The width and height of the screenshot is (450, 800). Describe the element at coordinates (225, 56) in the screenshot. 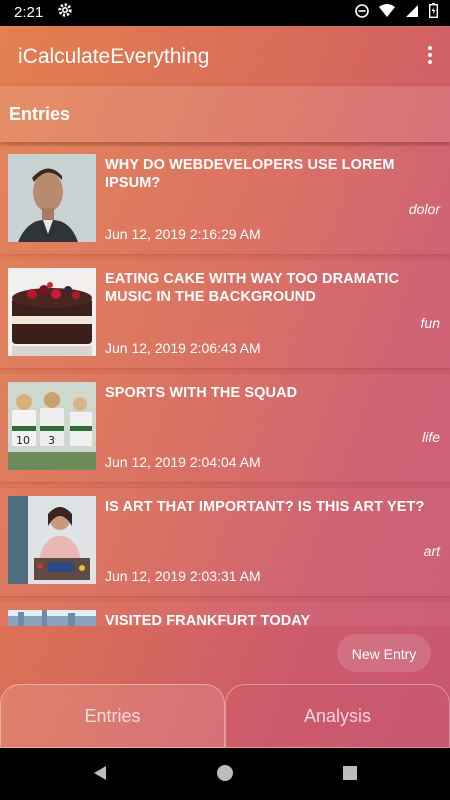

I see `app-bar: iCalculateEverything` at that location.